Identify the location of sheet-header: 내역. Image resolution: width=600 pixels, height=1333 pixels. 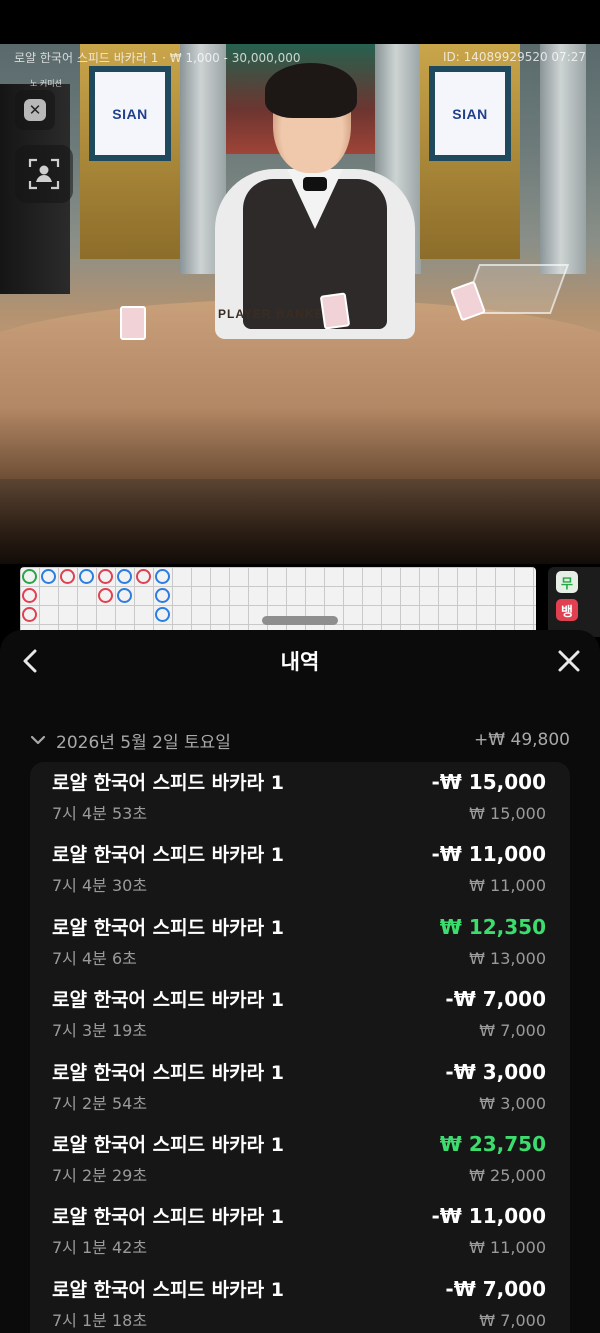
(300, 661).